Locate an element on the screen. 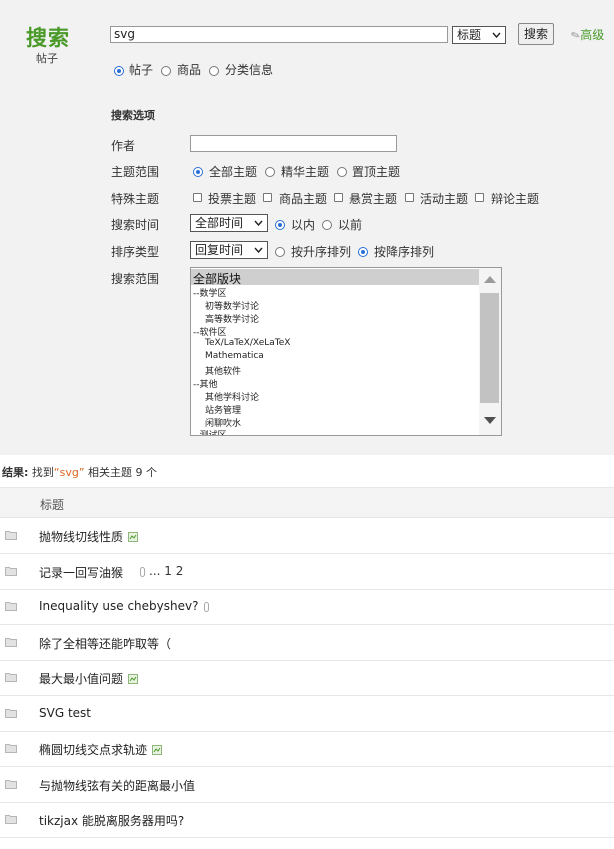 The image size is (614, 849). advanced-label: 高级 is located at coordinates (592, 35).